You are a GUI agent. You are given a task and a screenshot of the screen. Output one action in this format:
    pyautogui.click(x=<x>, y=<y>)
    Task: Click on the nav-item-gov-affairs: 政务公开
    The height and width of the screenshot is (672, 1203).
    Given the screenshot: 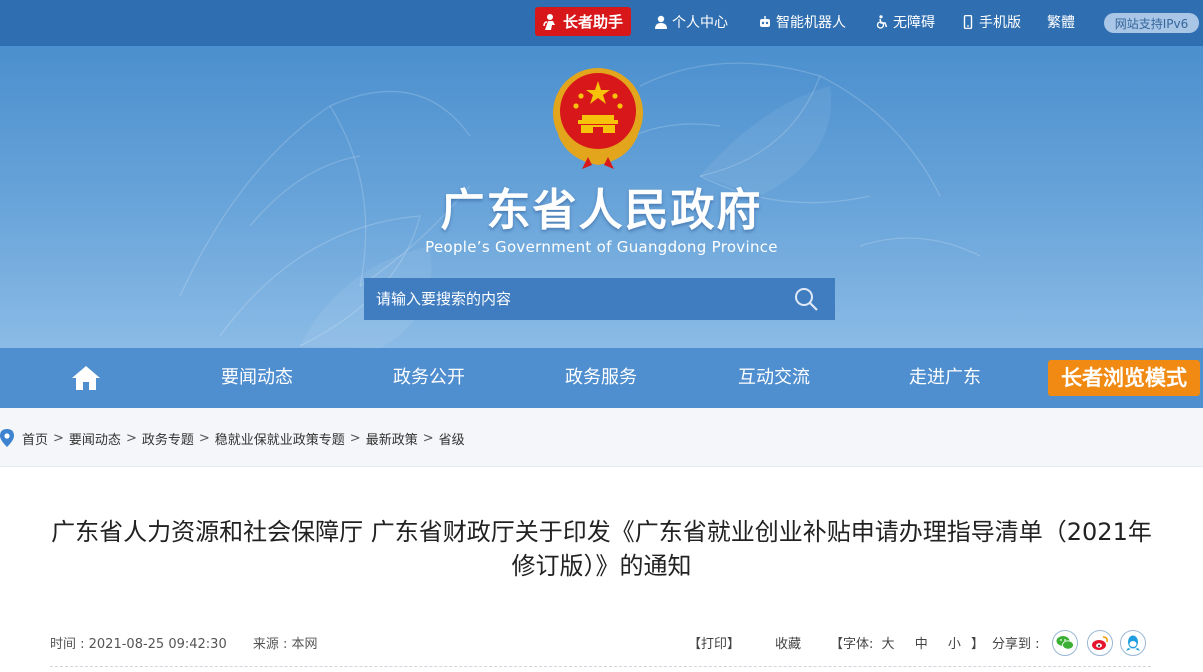 What is the action you would take?
    pyautogui.click(x=429, y=378)
    